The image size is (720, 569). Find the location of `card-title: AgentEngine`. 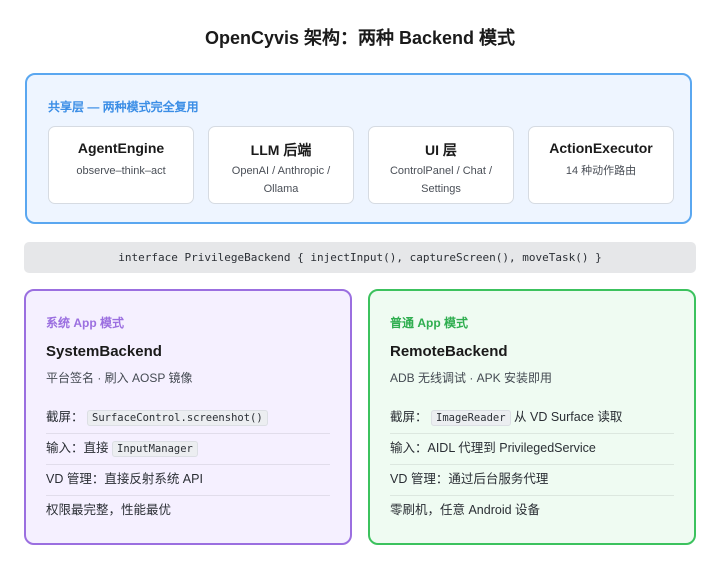

card-title: AgentEngine is located at coordinates (121, 148).